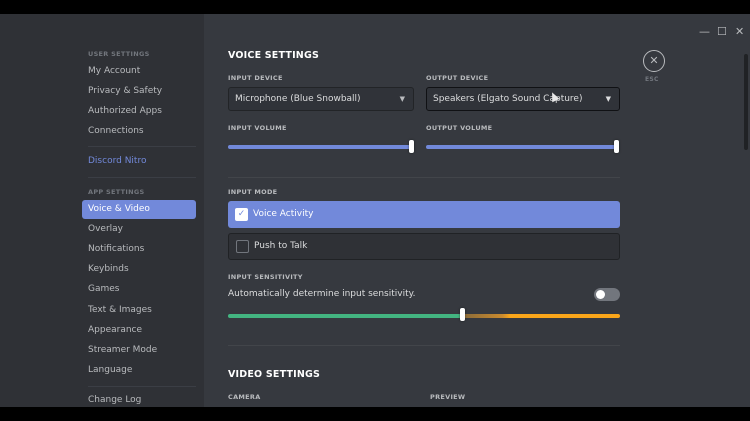 The width and height of the screenshot is (750, 421). Describe the element at coordinates (459, 128) in the screenshot. I see `output-volume-label: OUTPUT VOLUME` at that location.